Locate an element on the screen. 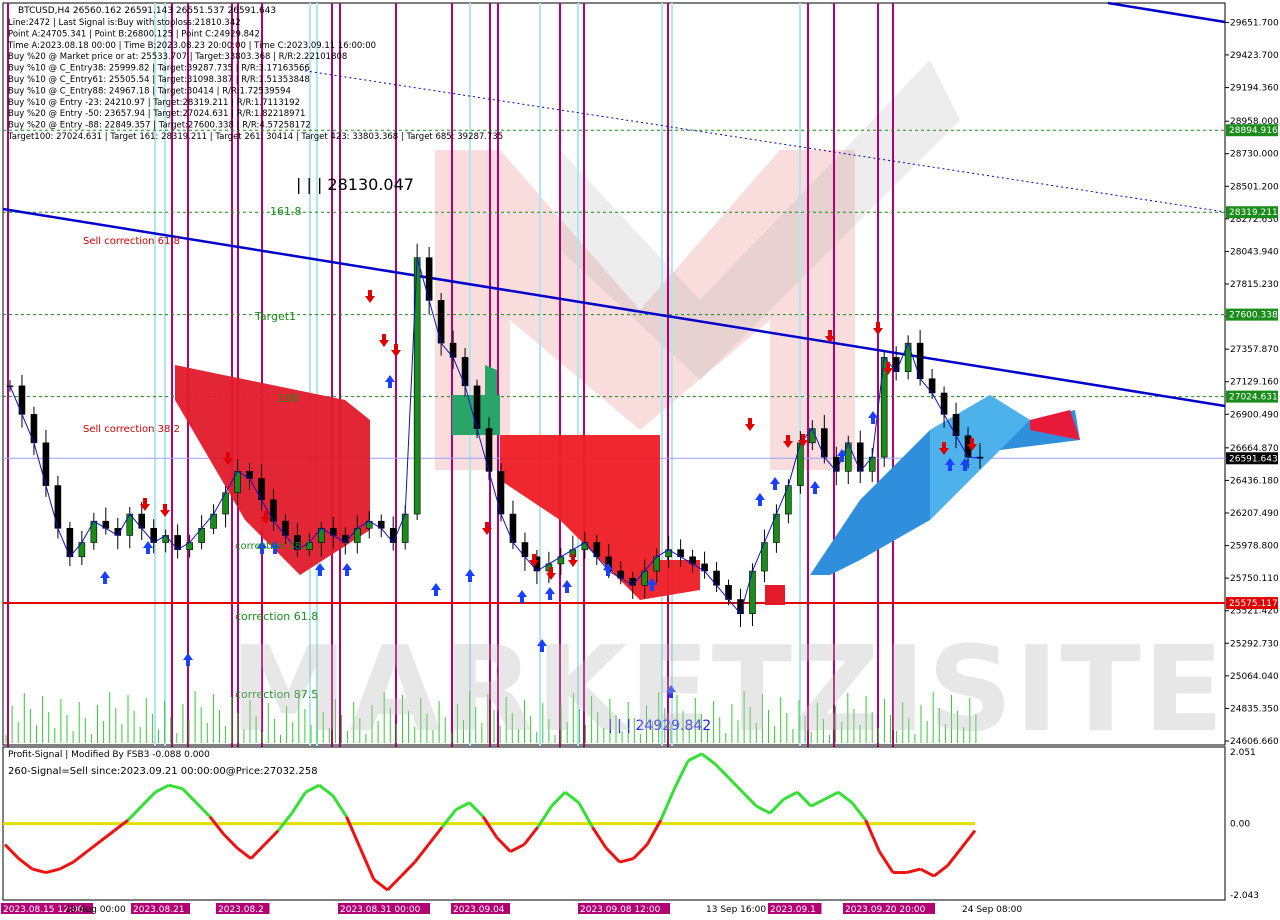 This screenshot has width=1280, height=920. x-axis-label: 2023.08.21 is located at coordinates (159, 910).